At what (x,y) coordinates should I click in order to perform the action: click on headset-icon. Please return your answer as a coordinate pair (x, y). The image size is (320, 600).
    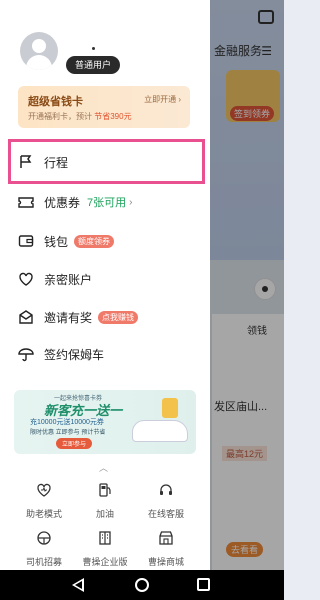
    Looking at the image, I should click on (166, 489).